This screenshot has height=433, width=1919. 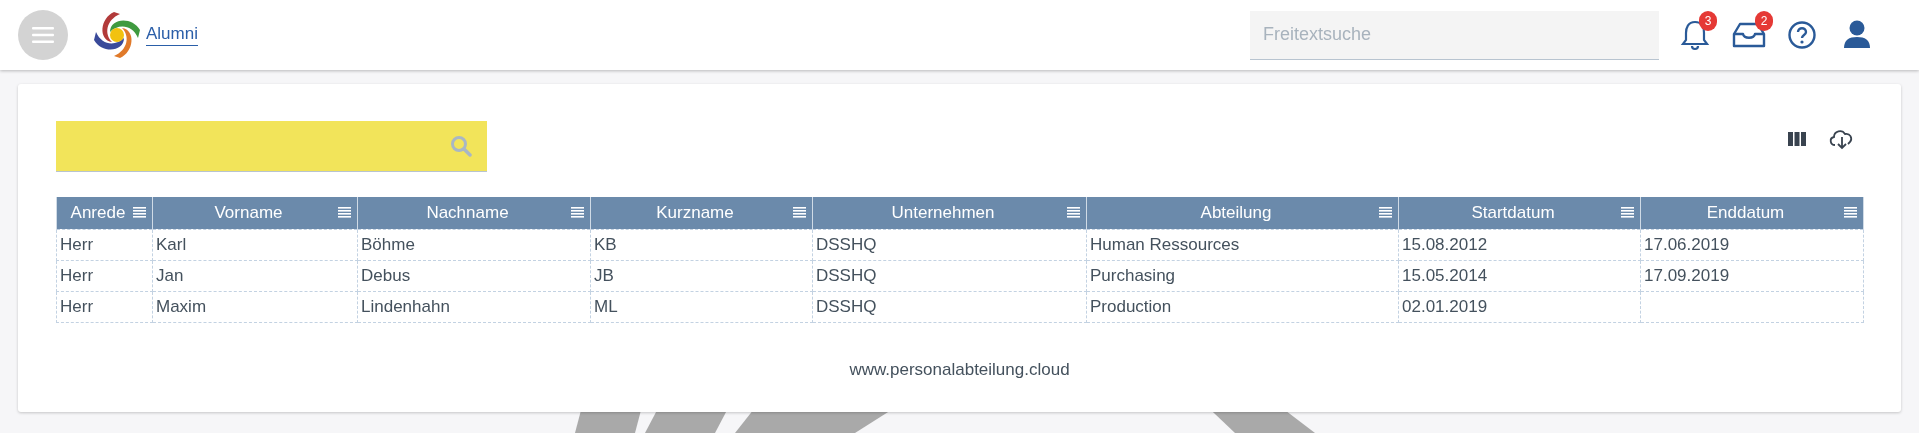 What do you see at coordinates (1242, 275) in the screenshot?
I see `table-cell: Purchasing` at bounding box center [1242, 275].